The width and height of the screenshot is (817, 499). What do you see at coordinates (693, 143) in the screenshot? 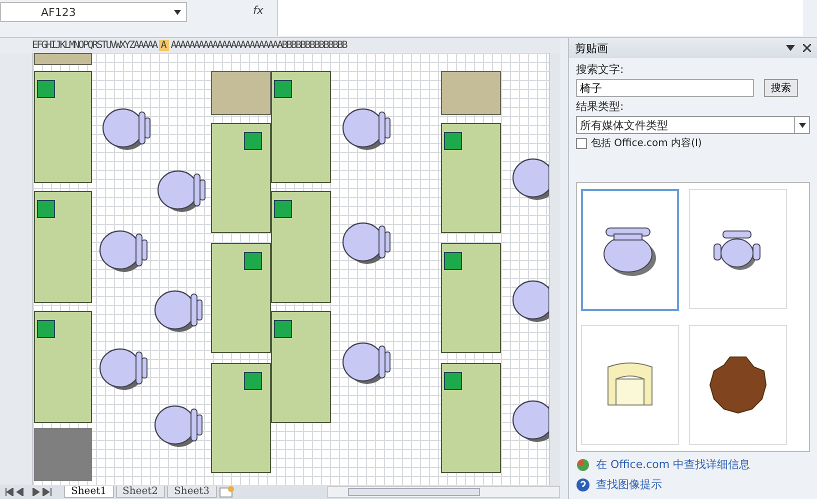
I see `include-office-checkbox: 包括 Office.com 内容(I)` at bounding box center [693, 143].